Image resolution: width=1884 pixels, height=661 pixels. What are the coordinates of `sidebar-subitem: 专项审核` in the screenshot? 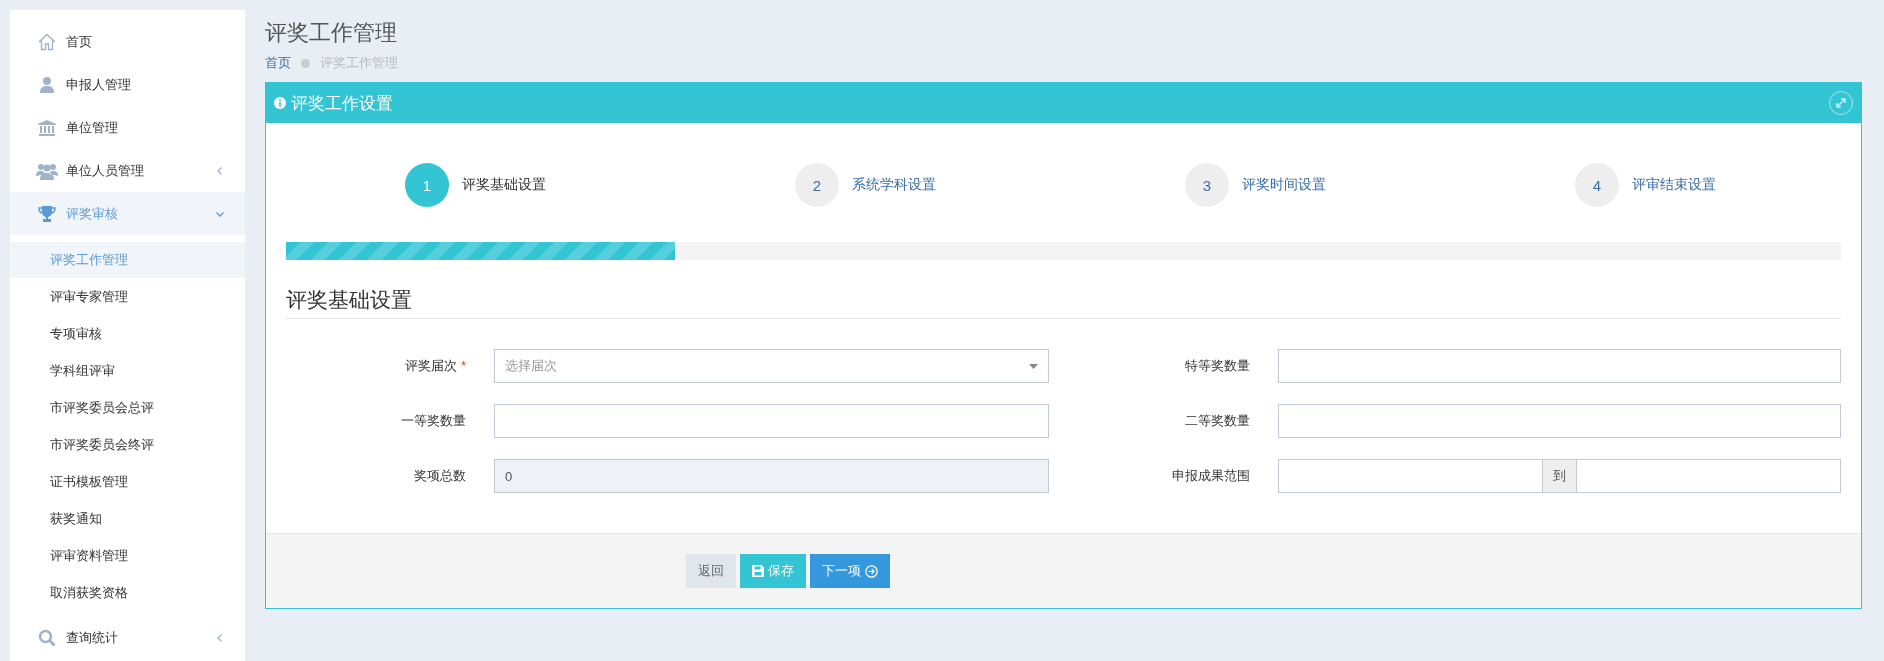 It's located at (127, 334).